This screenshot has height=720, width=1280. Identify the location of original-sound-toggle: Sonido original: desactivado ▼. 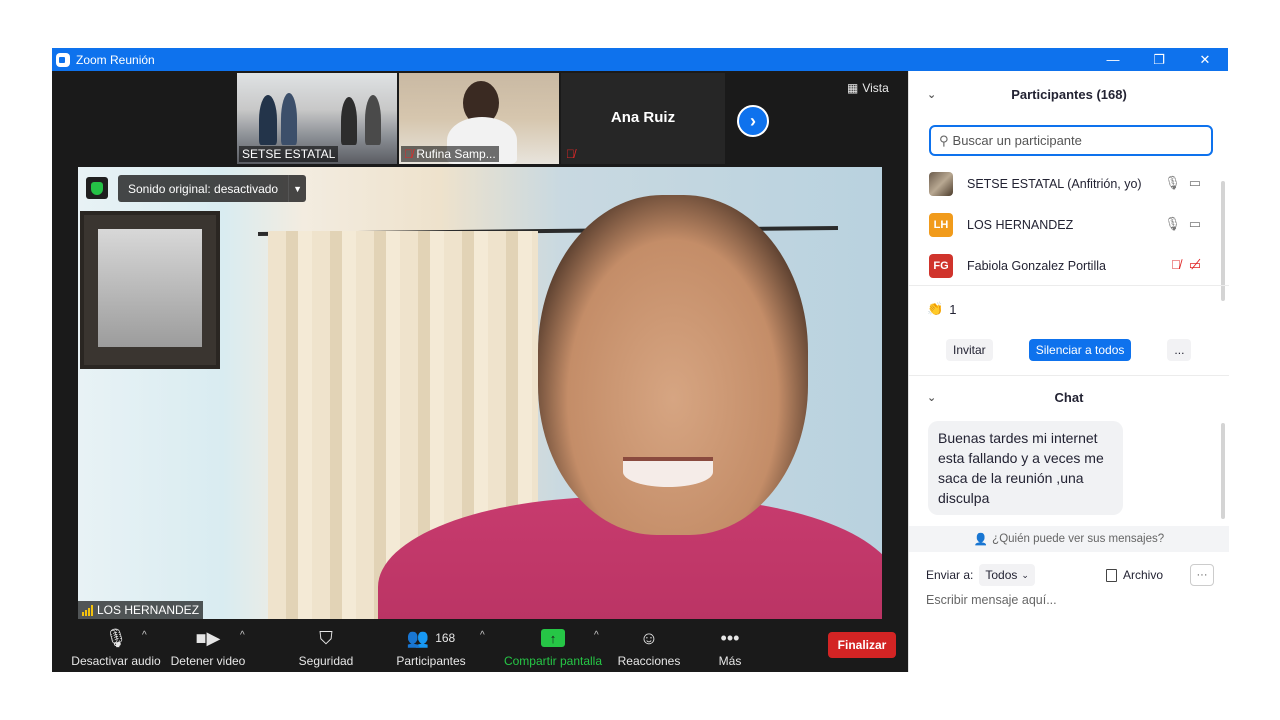
(212, 188).